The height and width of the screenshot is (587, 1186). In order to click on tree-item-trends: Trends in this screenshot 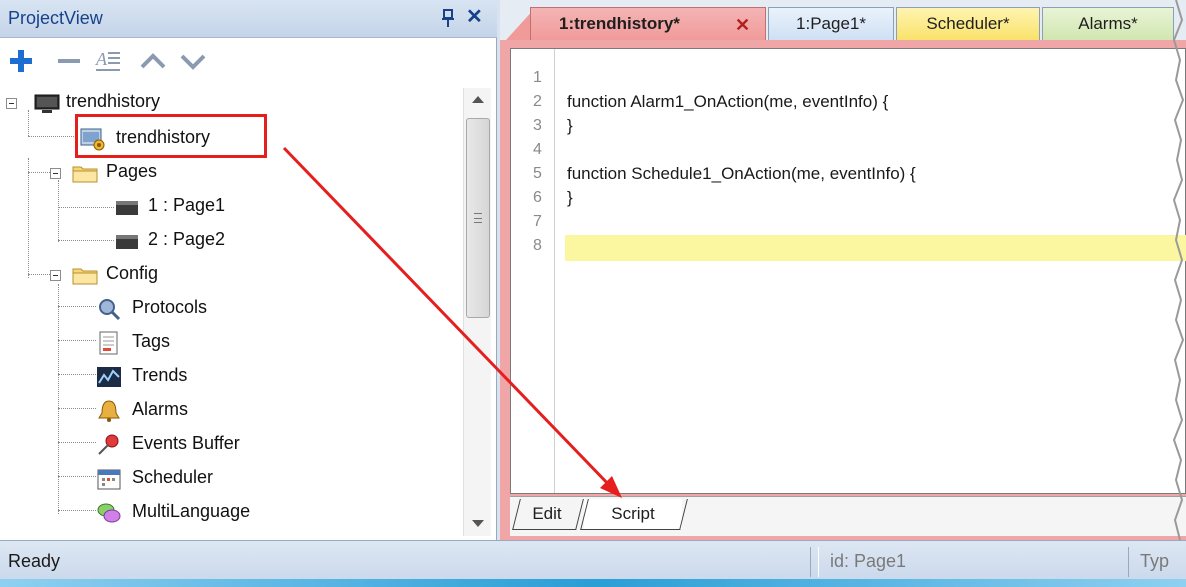, I will do `click(186, 378)`.